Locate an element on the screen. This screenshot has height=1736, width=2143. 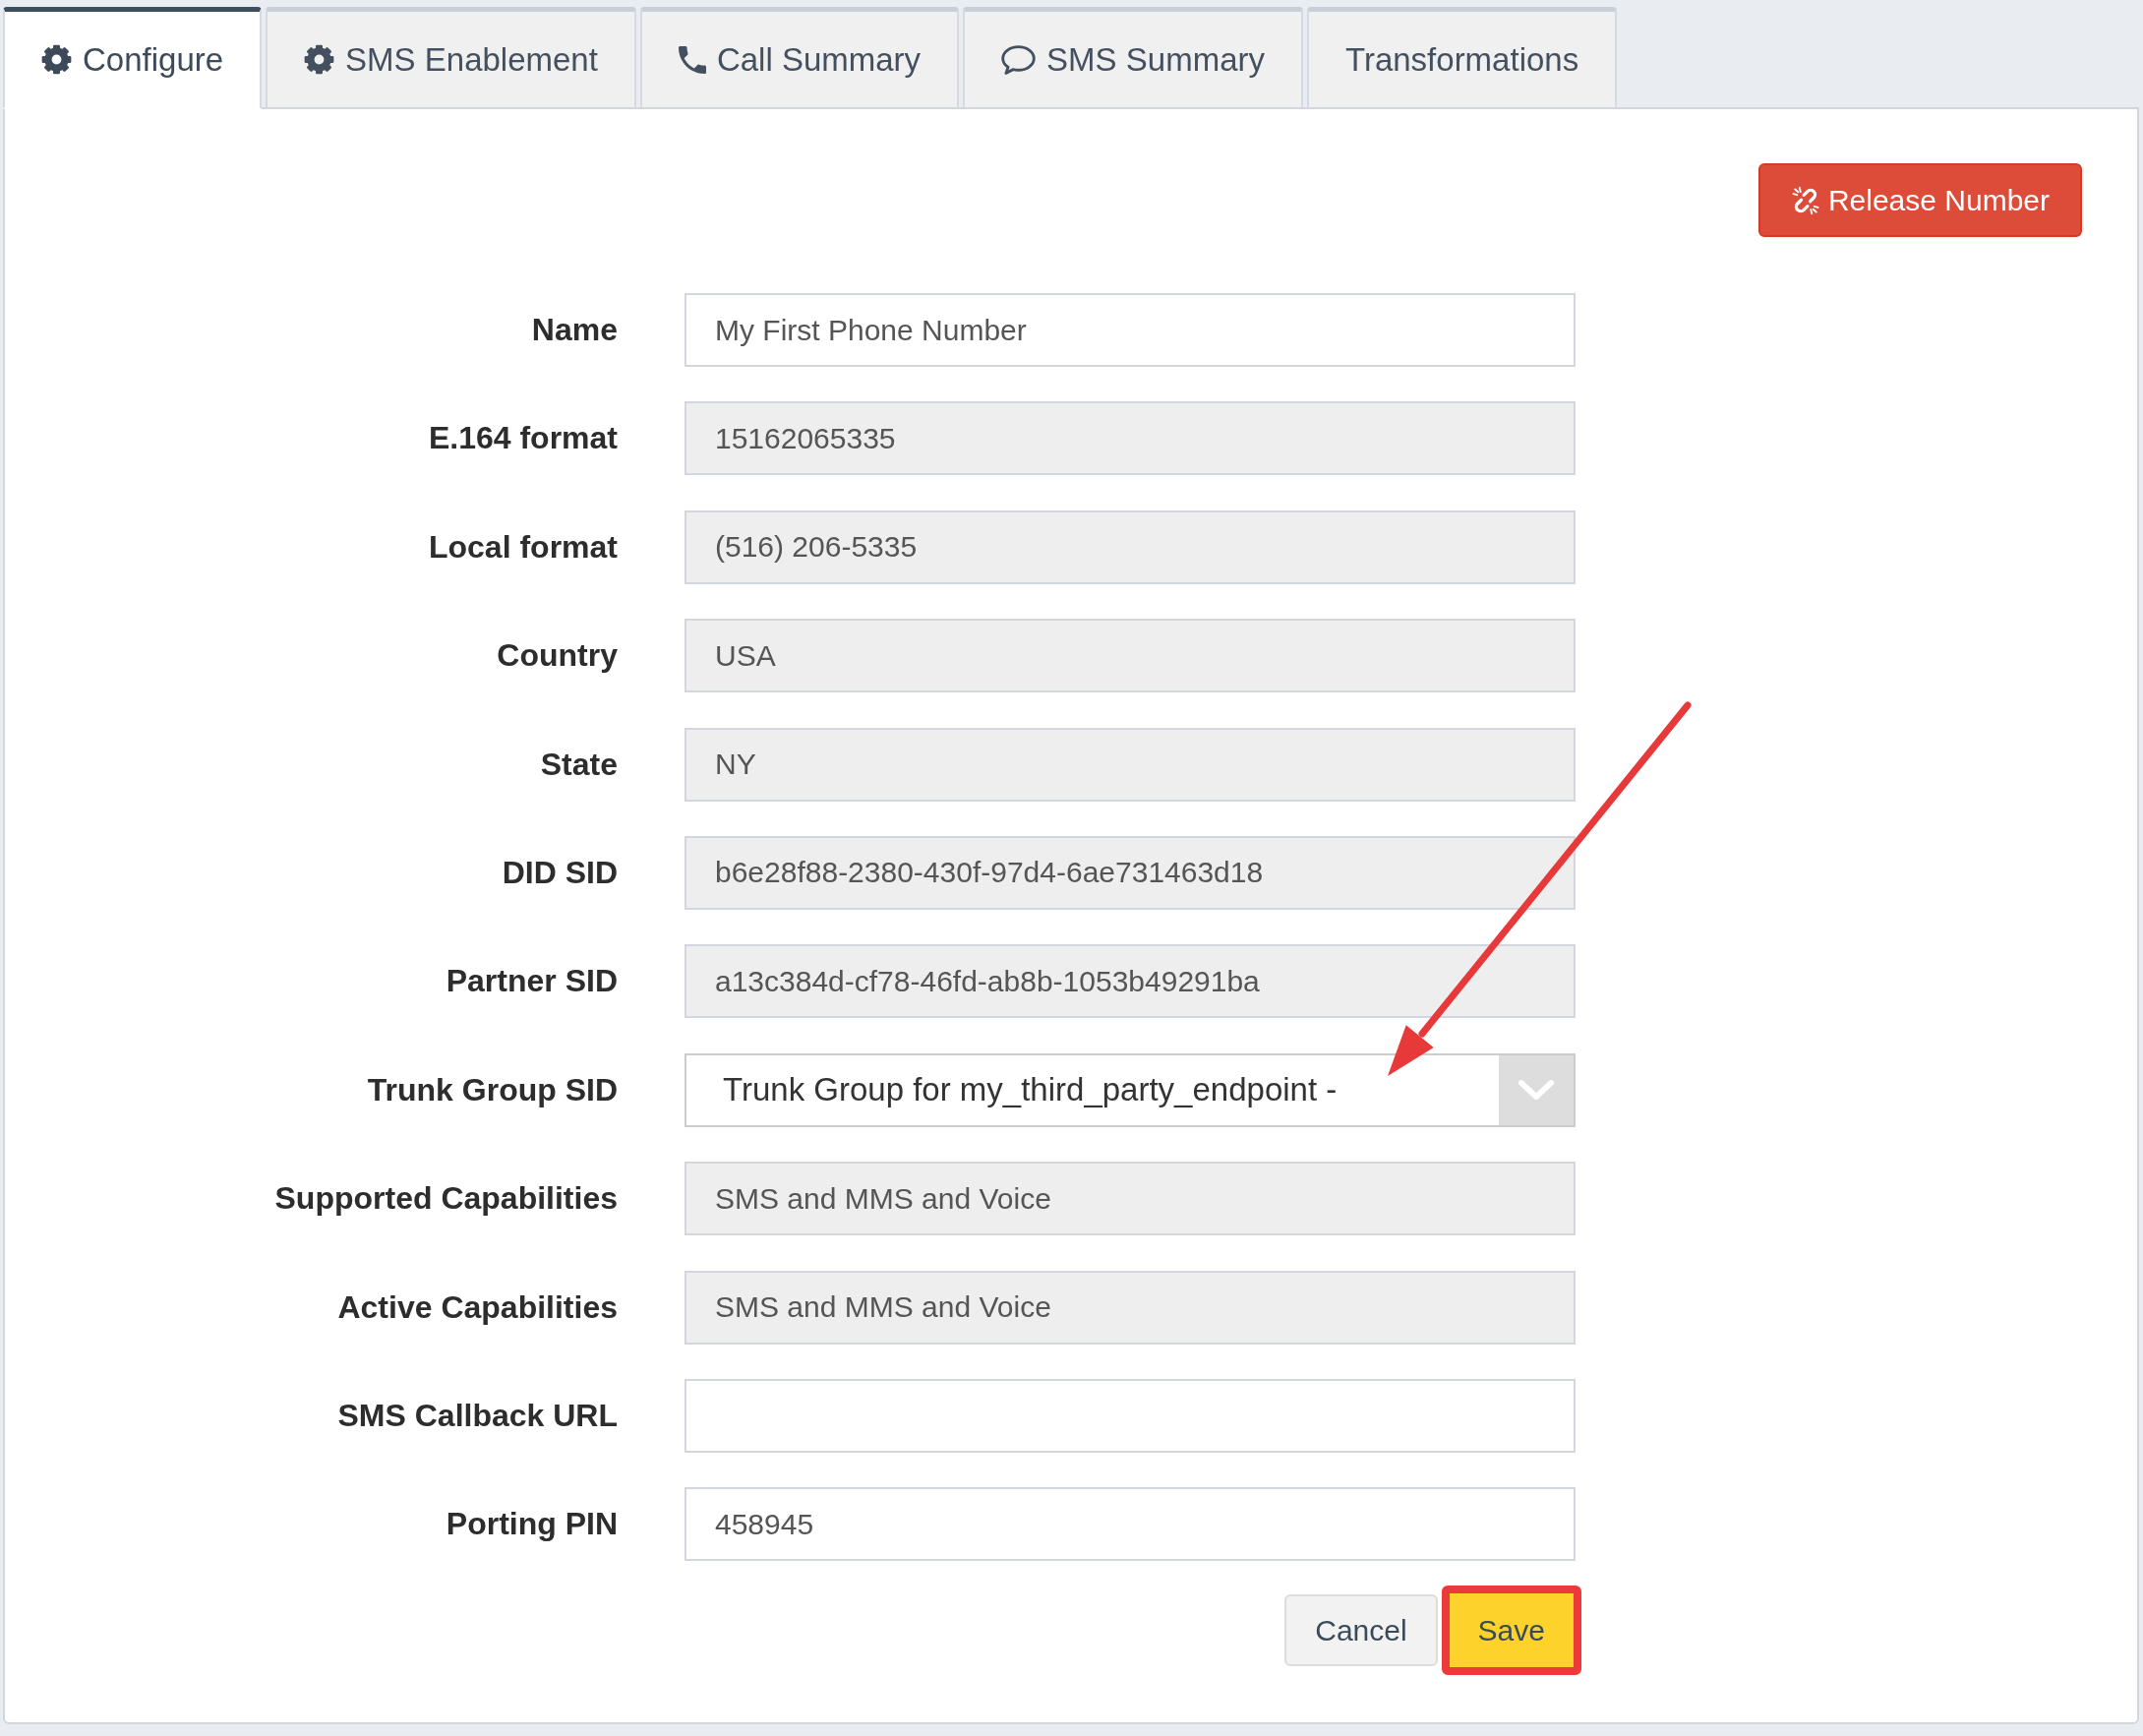
field-label: Trunk Group SID is located at coordinates (492, 1089).